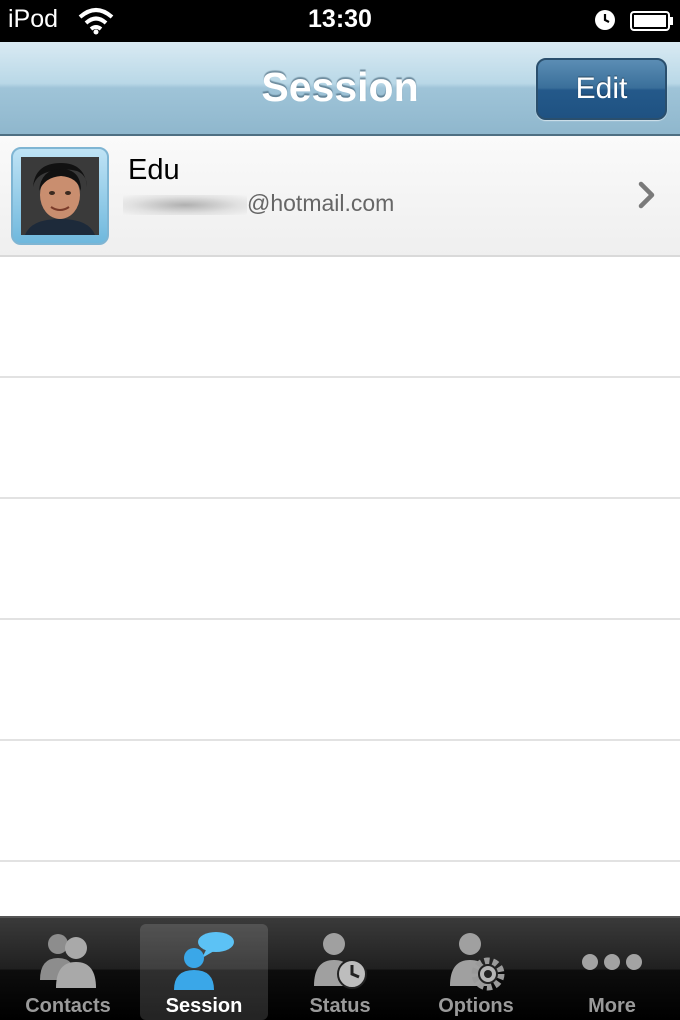 The image size is (680, 1020). I want to click on session-chat-icon, so click(204, 961).